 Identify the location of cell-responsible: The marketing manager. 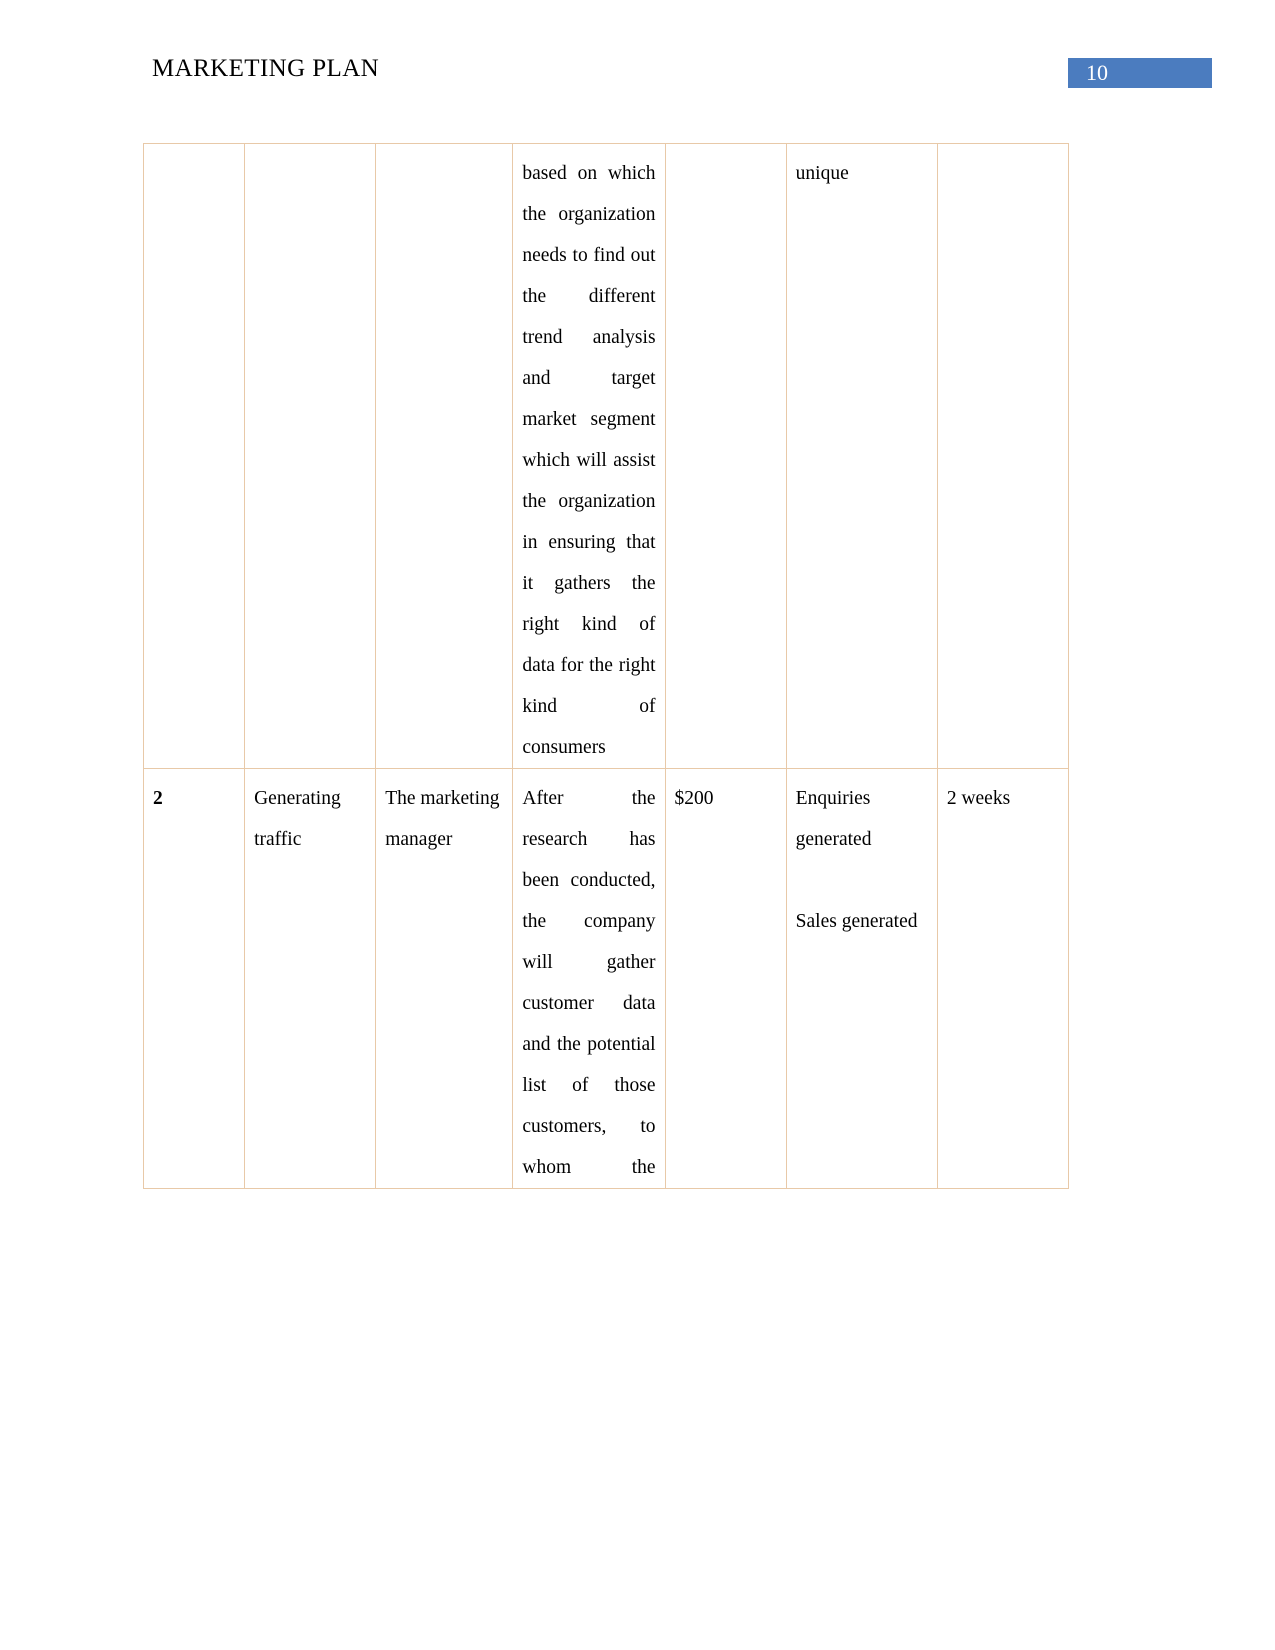
(444, 978).